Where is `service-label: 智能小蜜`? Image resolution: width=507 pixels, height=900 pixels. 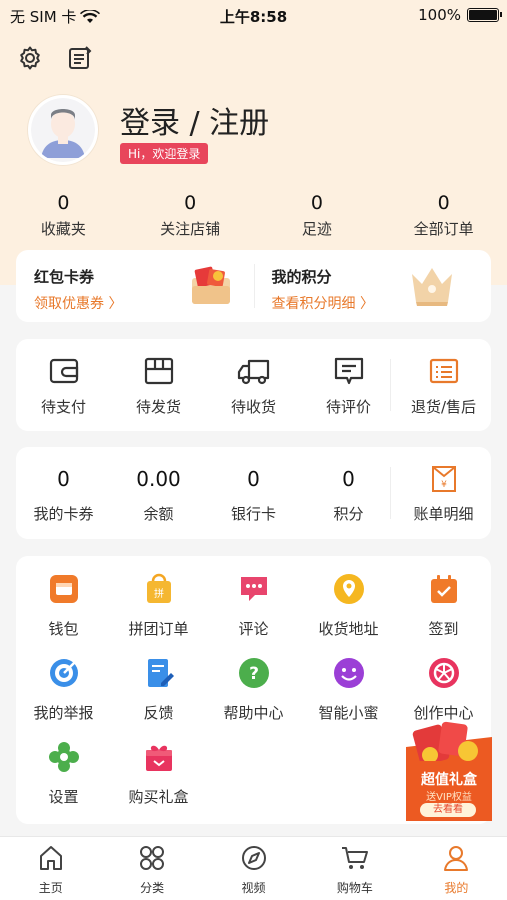 service-label: 智能小蜜 is located at coordinates (348, 713).